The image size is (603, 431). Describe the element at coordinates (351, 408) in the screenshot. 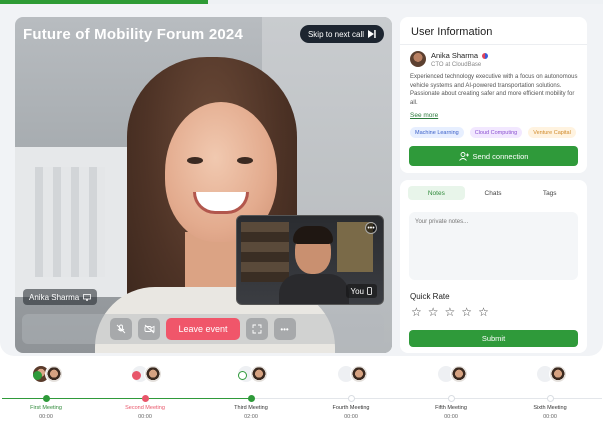

I see `meeting-label: Fourth Meeting` at that location.